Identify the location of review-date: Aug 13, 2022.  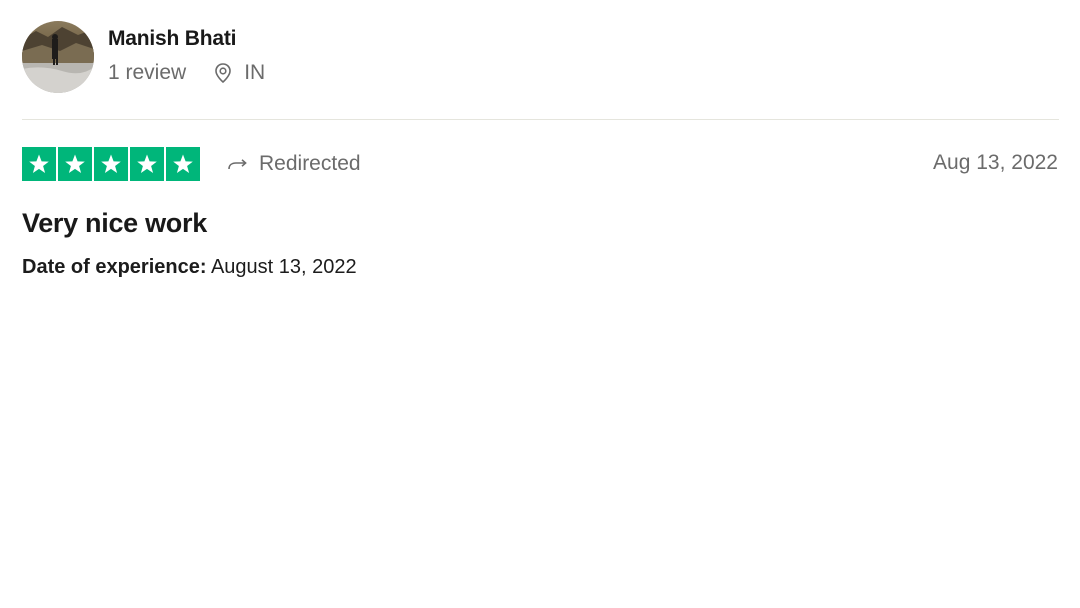
(995, 162).